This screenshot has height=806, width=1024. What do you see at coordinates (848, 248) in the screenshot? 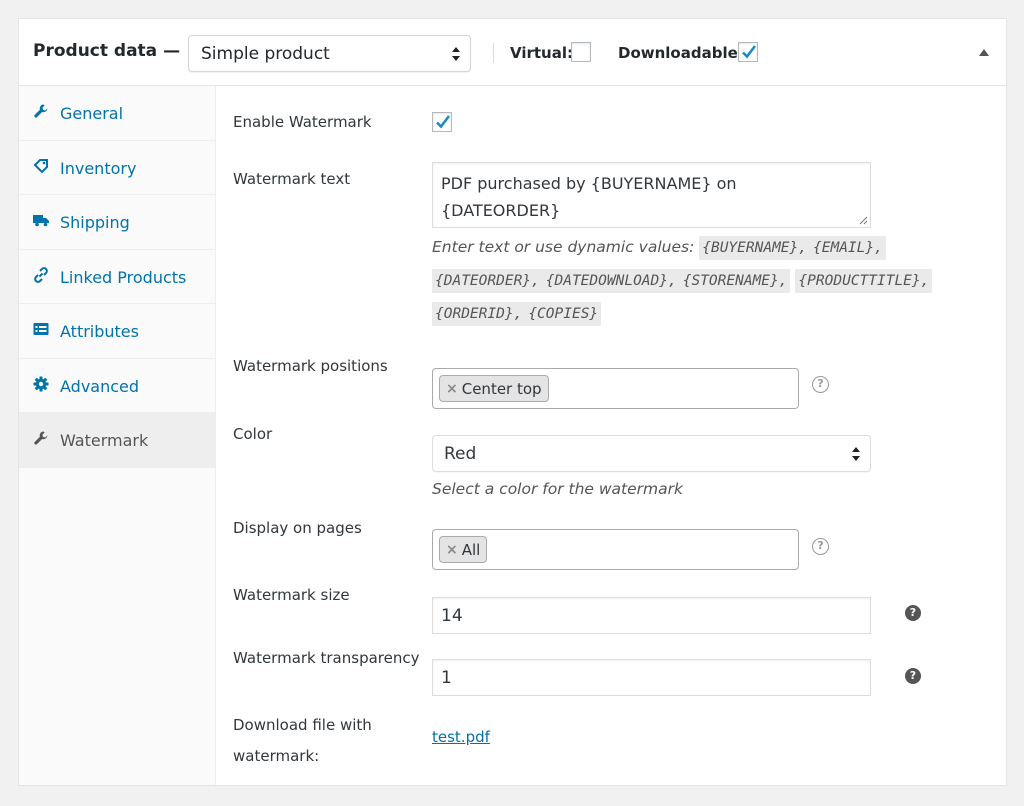
I see `dynamic-value: {EMAIL},` at bounding box center [848, 248].